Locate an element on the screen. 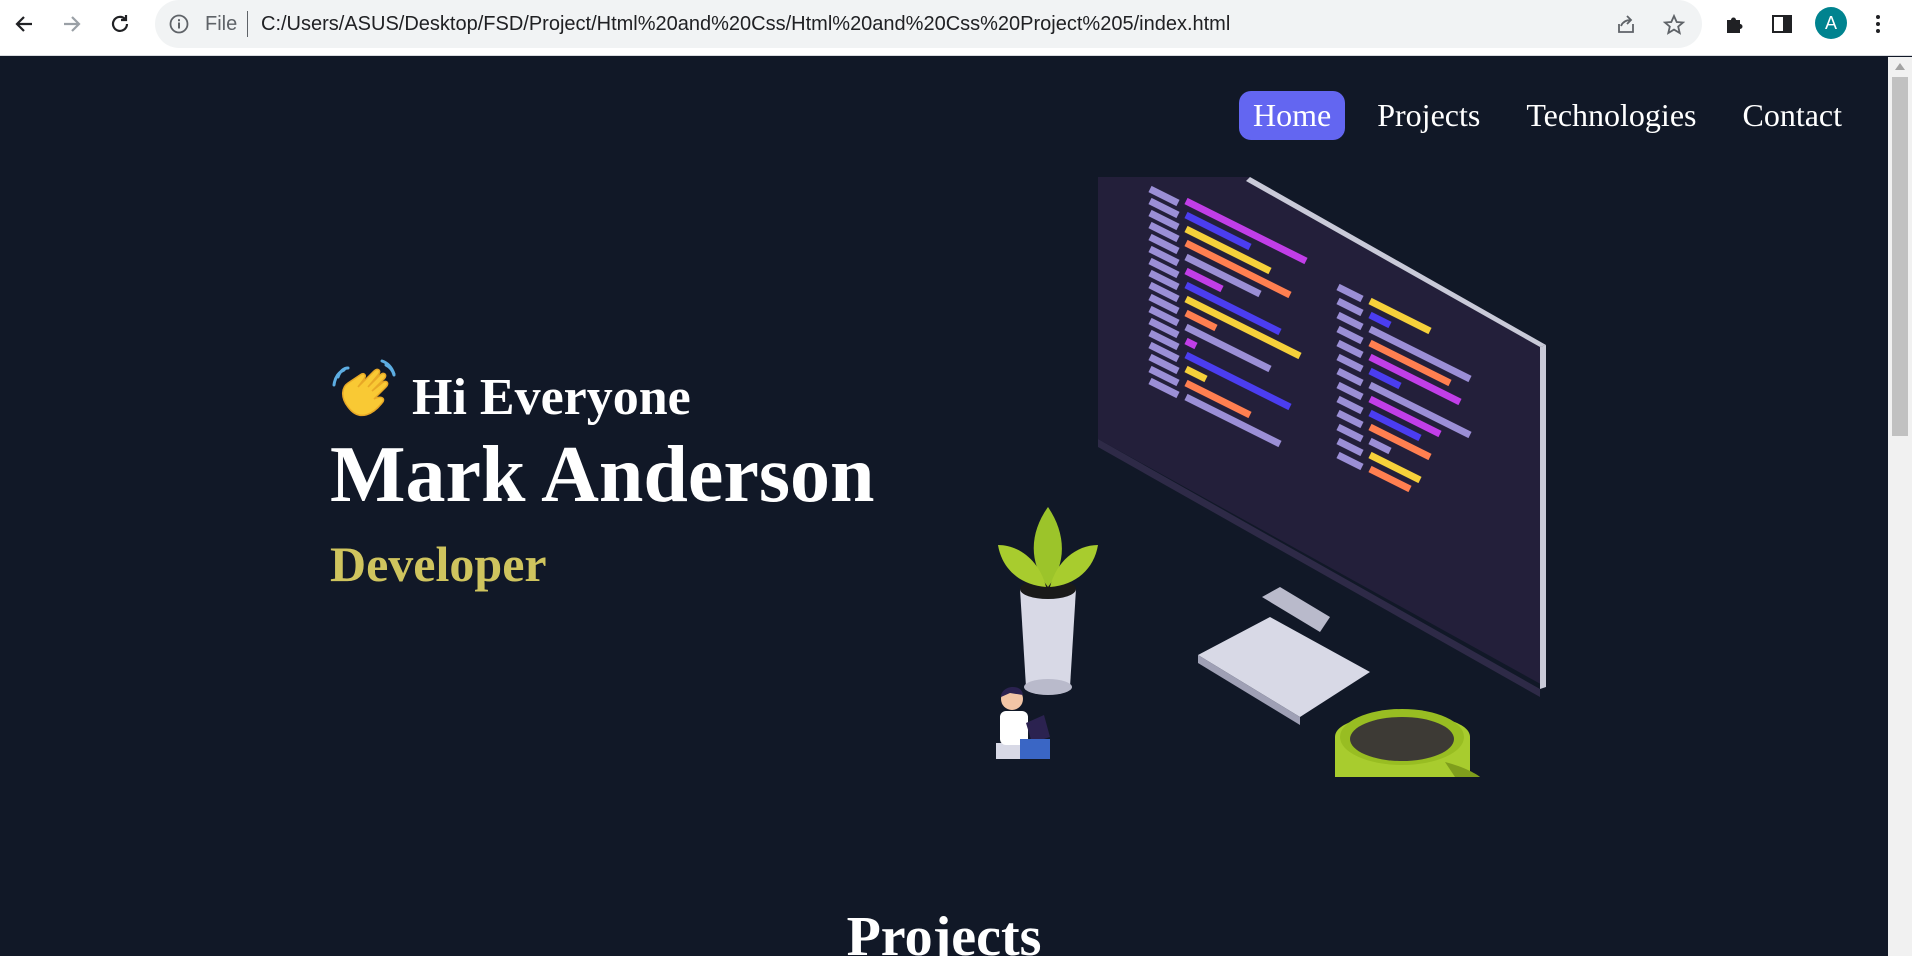 The height and width of the screenshot is (956, 1912). nav-link-technologies: Technologies is located at coordinates (1611, 115).